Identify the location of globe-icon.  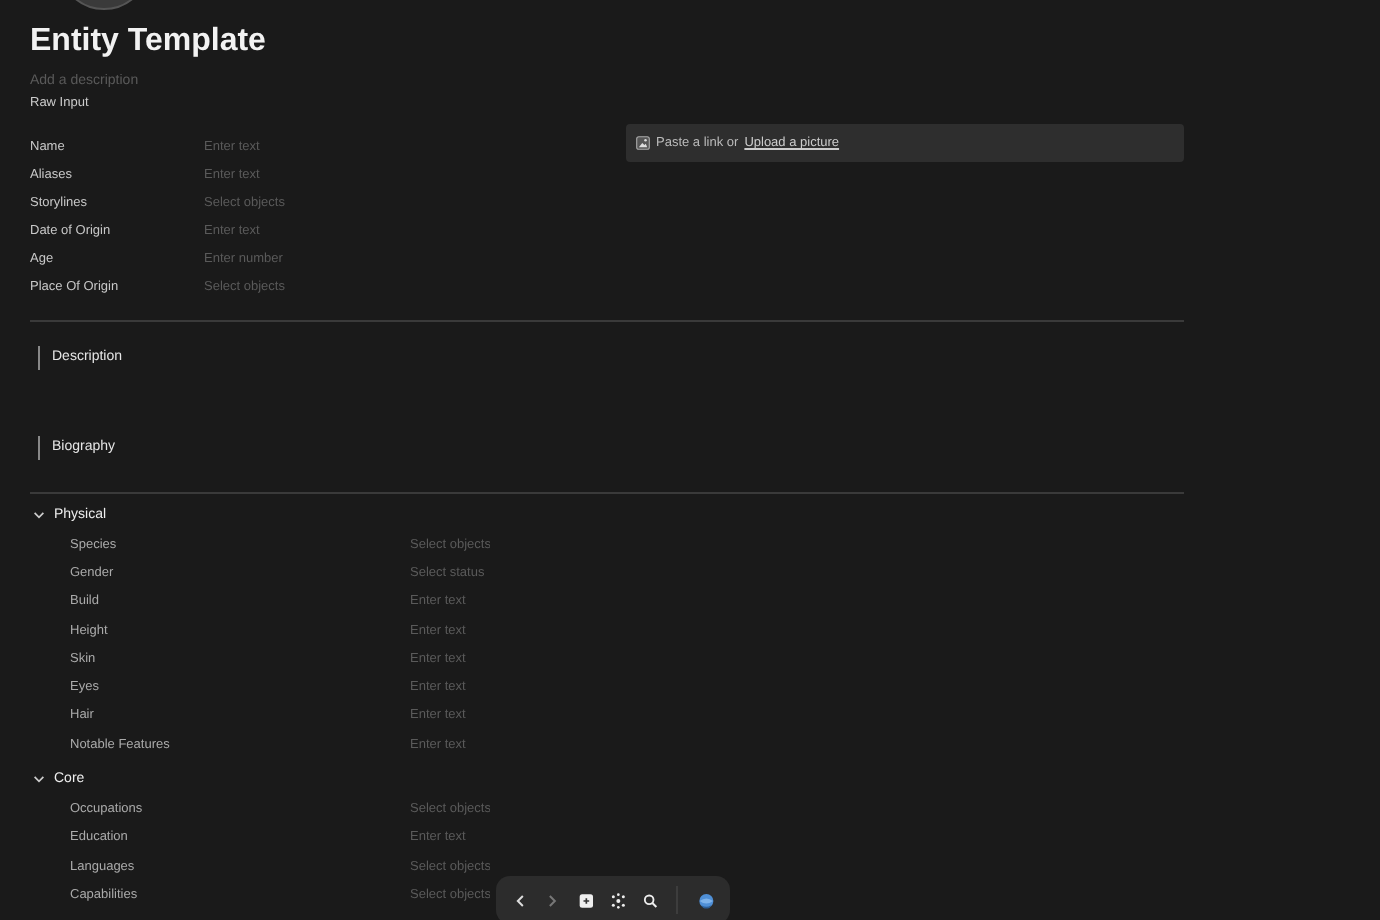
(705, 900).